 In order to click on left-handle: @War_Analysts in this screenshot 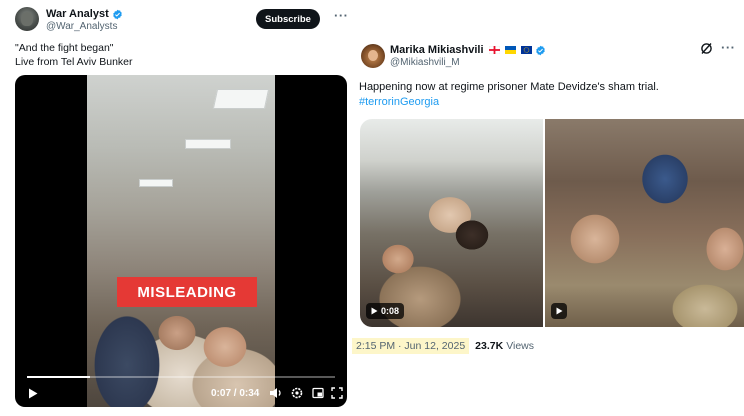, I will do `click(81, 26)`.